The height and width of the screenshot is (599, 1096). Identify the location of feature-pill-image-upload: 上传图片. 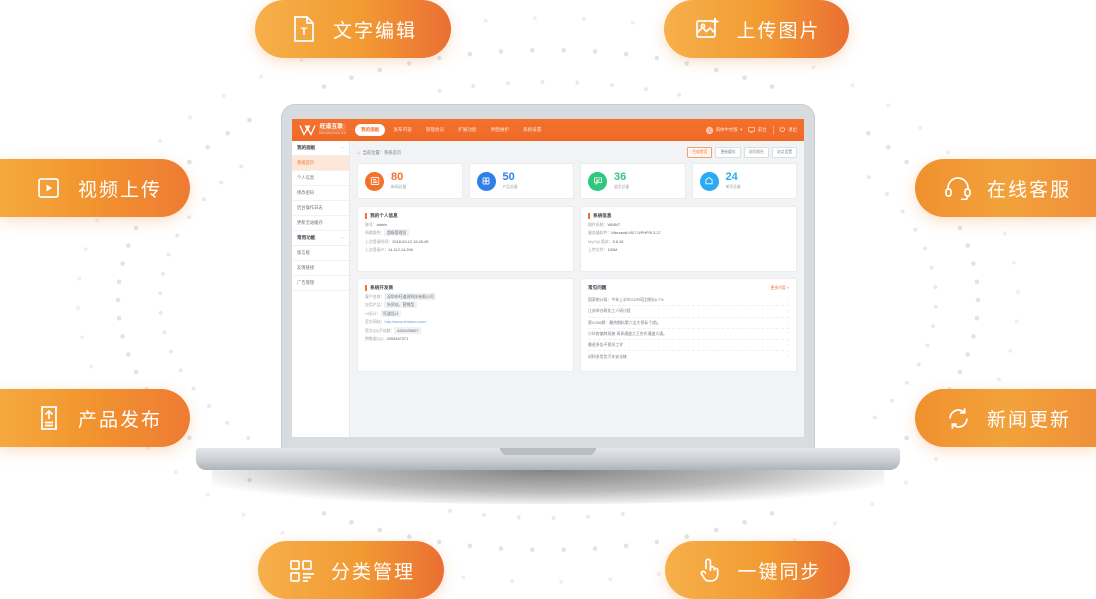
(756, 29).